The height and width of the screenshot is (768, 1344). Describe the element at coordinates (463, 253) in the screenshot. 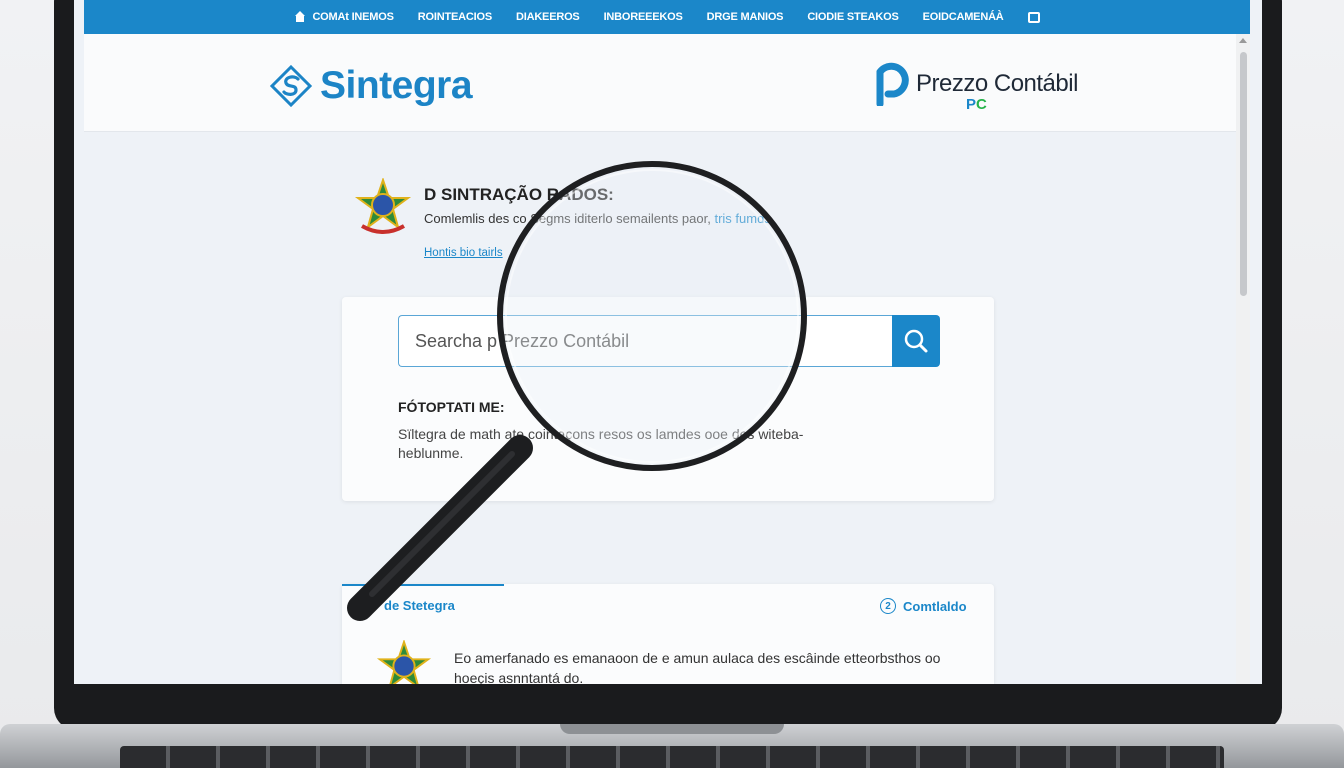

I see `intro-link: Hontis bio tairls` at that location.